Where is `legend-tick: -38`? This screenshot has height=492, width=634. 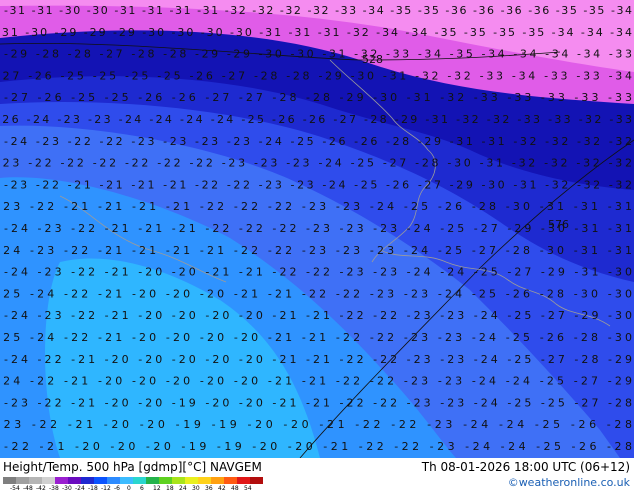 legend-tick: -38 is located at coordinates (54, 488).